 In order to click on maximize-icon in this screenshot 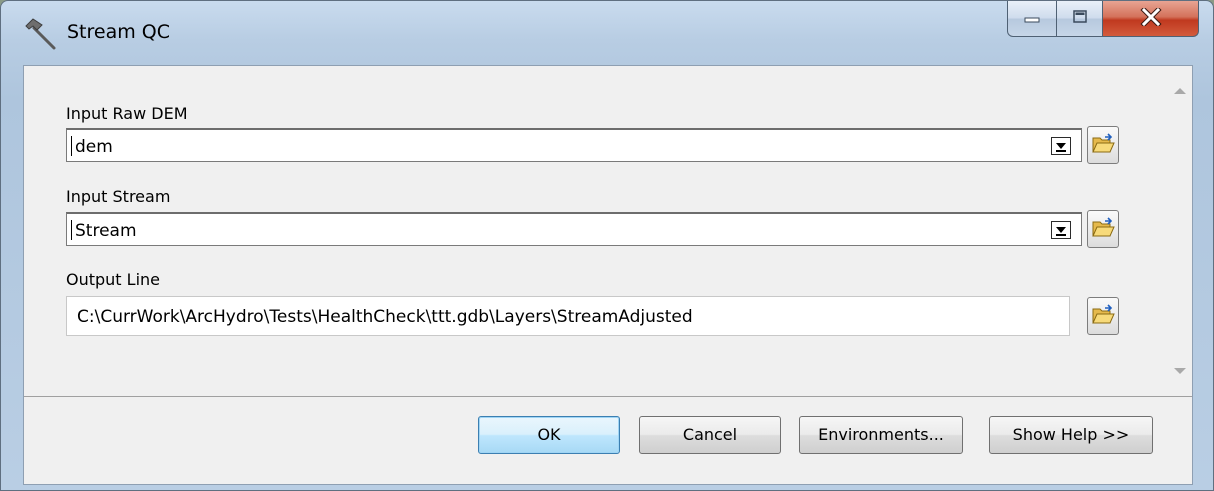, I will do `click(1080, 19)`.